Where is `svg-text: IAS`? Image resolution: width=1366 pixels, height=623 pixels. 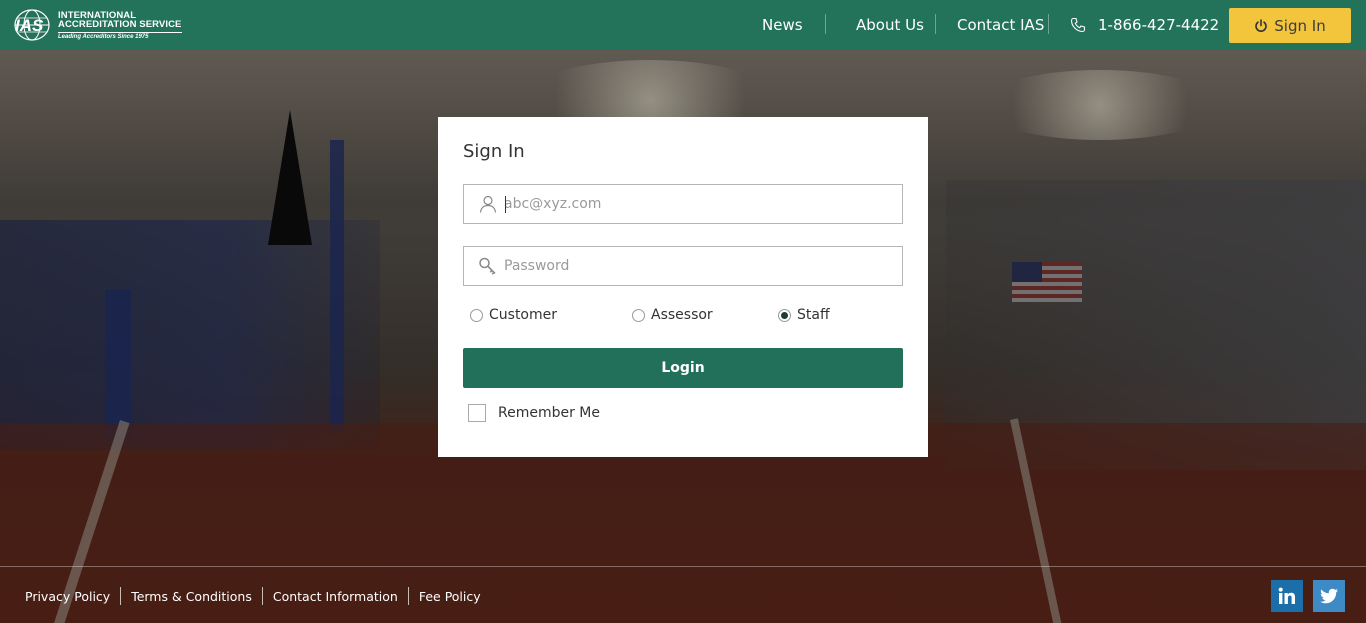 svg-text: IAS is located at coordinates (29, 25).